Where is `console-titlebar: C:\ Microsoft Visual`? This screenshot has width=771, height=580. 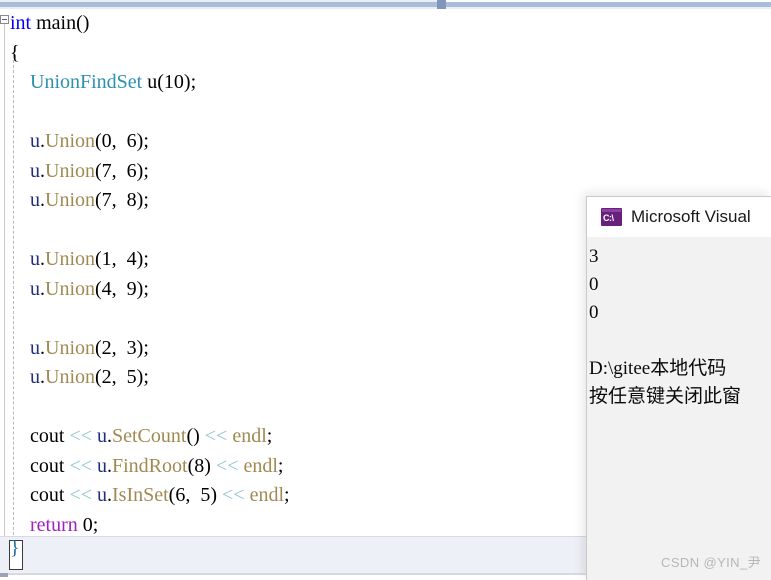
console-titlebar: C:\ Microsoft Visual is located at coordinates (679, 217).